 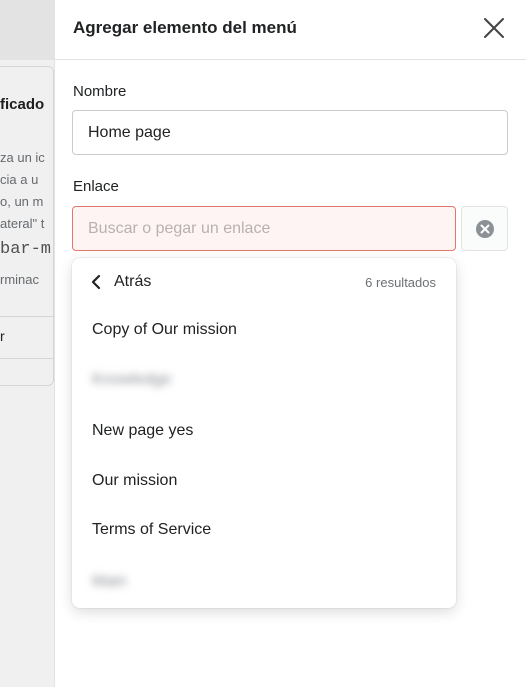 What do you see at coordinates (264, 380) in the screenshot?
I see `result-item: Knowledge` at bounding box center [264, 380].